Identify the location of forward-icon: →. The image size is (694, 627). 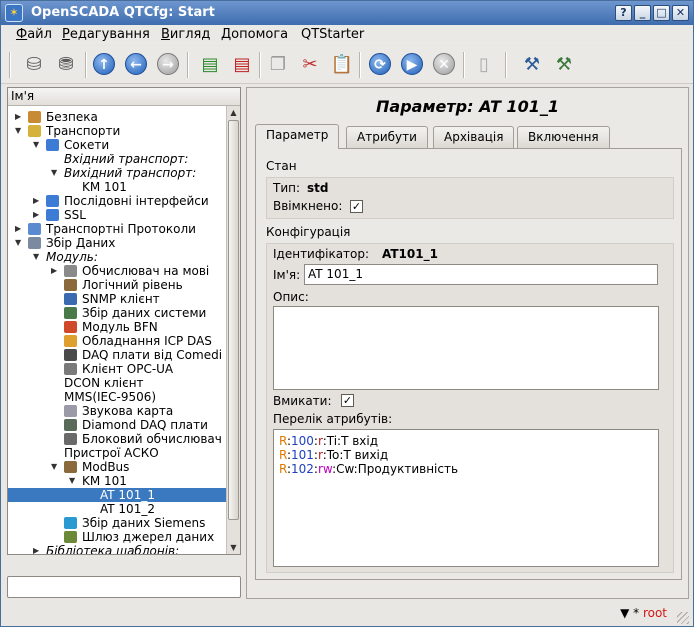
(168, 64).